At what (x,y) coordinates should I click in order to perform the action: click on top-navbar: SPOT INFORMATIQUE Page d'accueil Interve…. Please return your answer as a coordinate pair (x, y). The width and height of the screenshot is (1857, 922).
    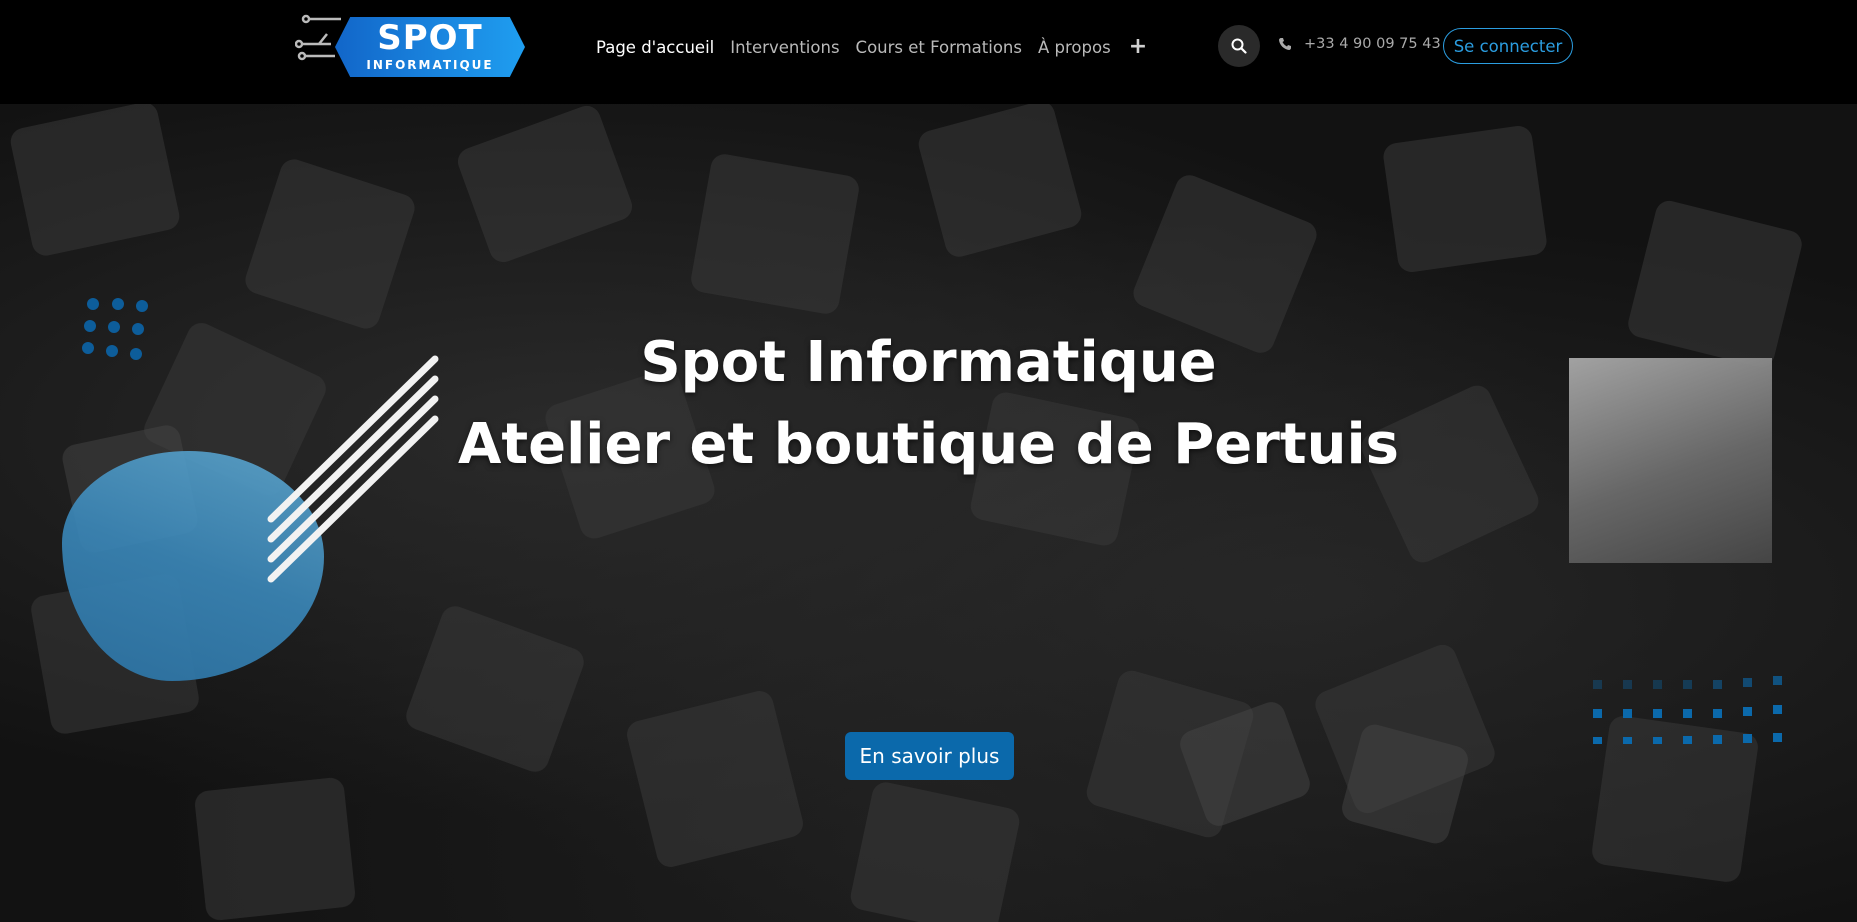
    Looking at the image, I should click on (928, 52).